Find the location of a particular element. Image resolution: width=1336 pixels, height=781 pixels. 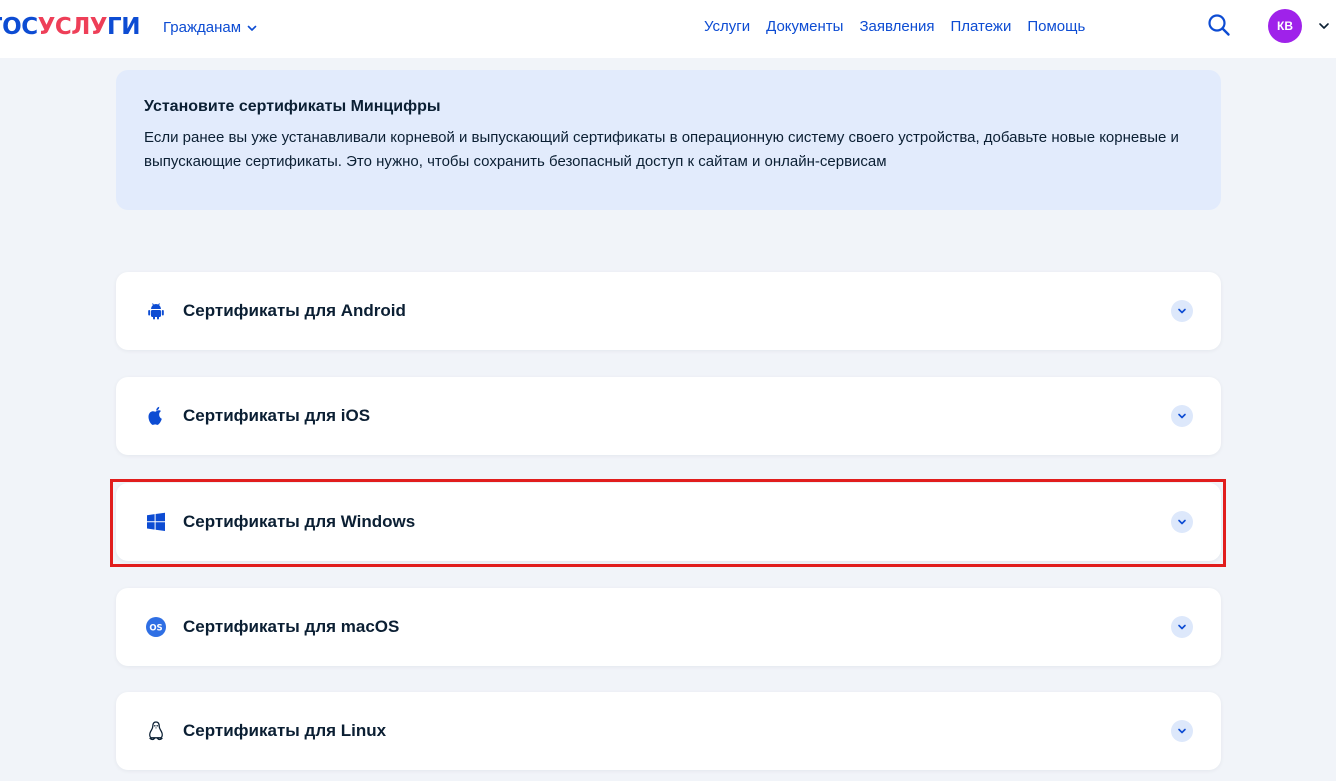

macos-icon-text: OS is located at coordinates (155, 629).